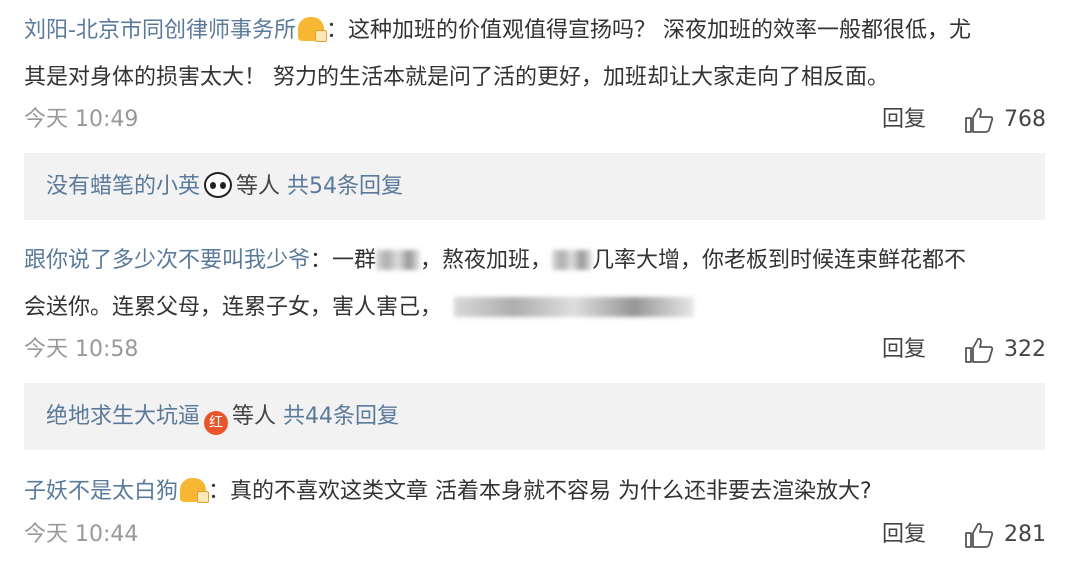  What do you see at coordinates (779, 260) in the screenshot?
I see `comment-body: 几率大增，你老板到时候连束鲜花都不` at bounding box center [779, 260].